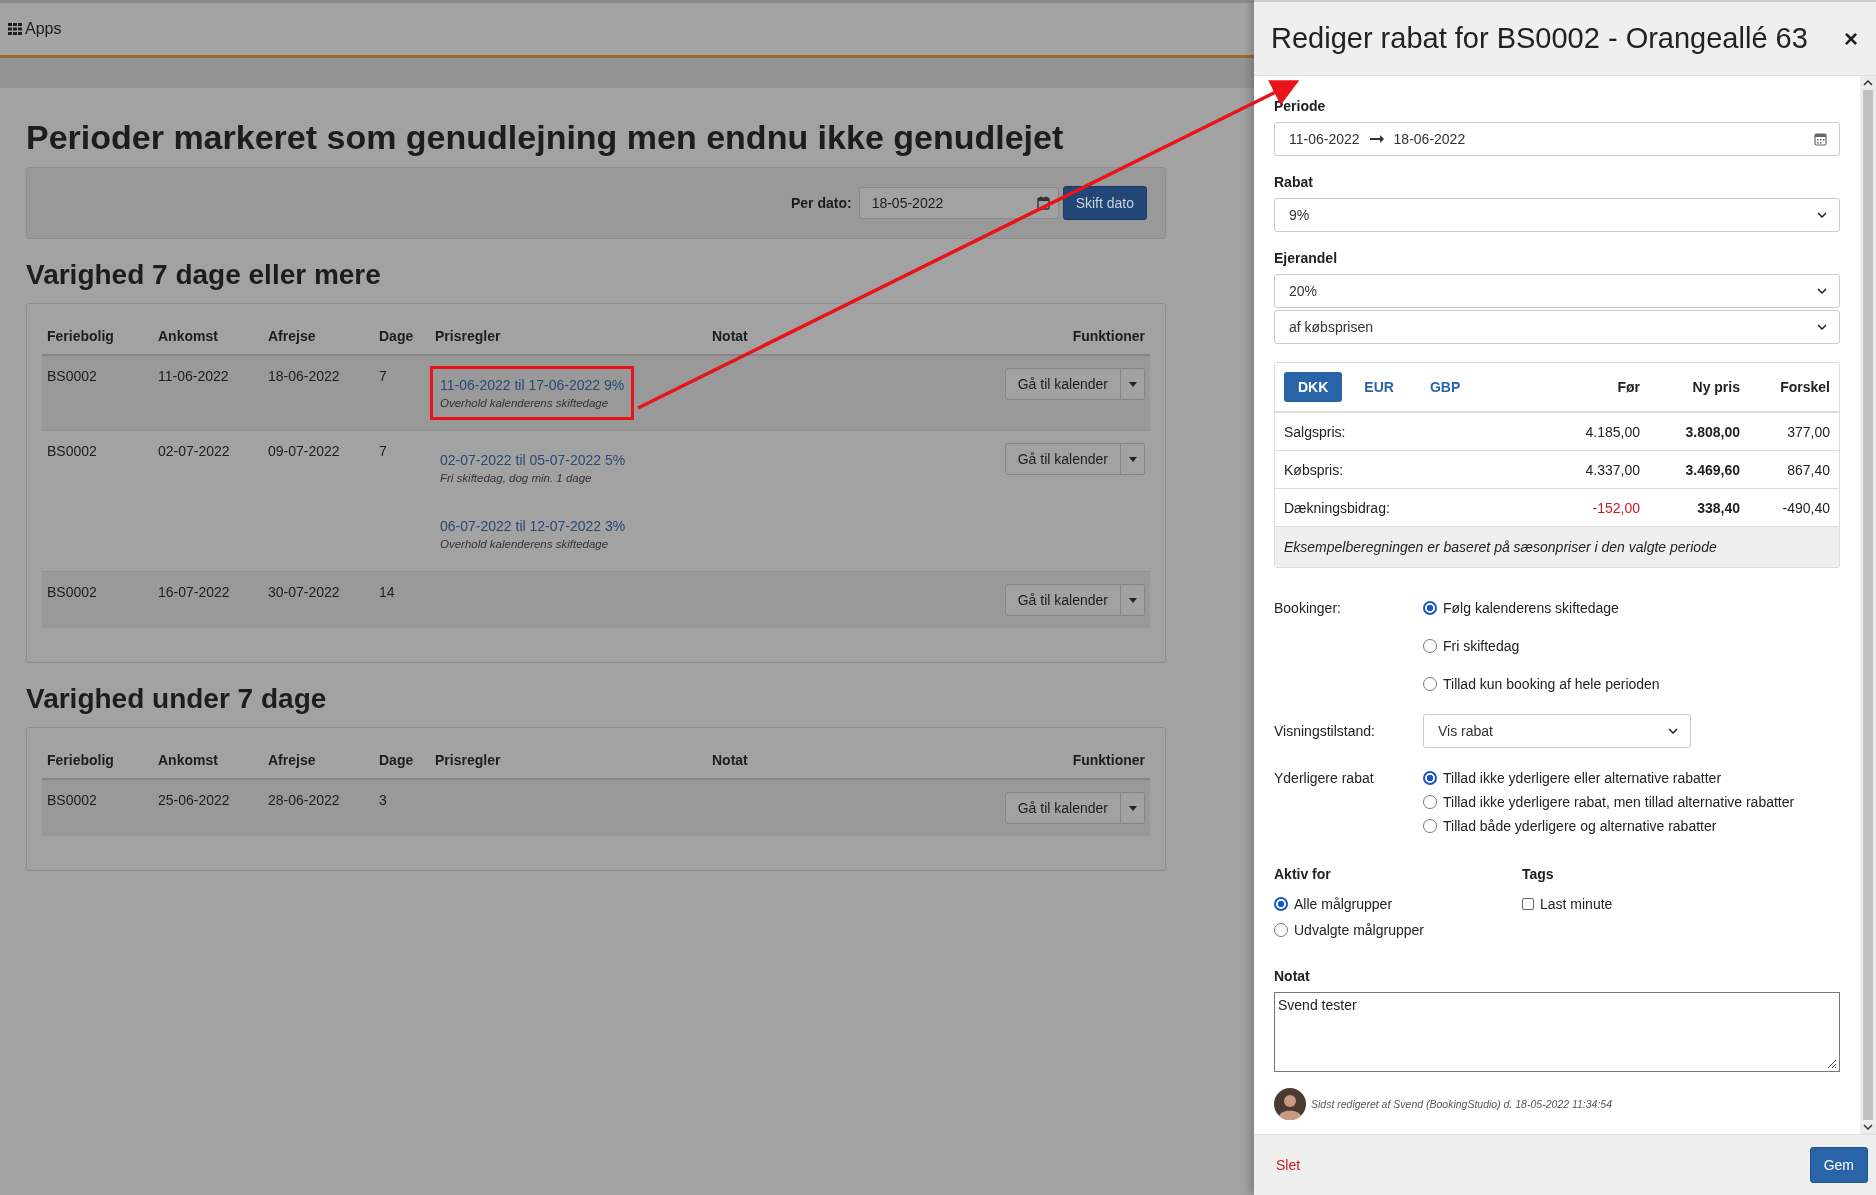 This screenshot has width=1876, height=1195. I want to click on table-cell-text: 3.469,60, so click(1712, 469).